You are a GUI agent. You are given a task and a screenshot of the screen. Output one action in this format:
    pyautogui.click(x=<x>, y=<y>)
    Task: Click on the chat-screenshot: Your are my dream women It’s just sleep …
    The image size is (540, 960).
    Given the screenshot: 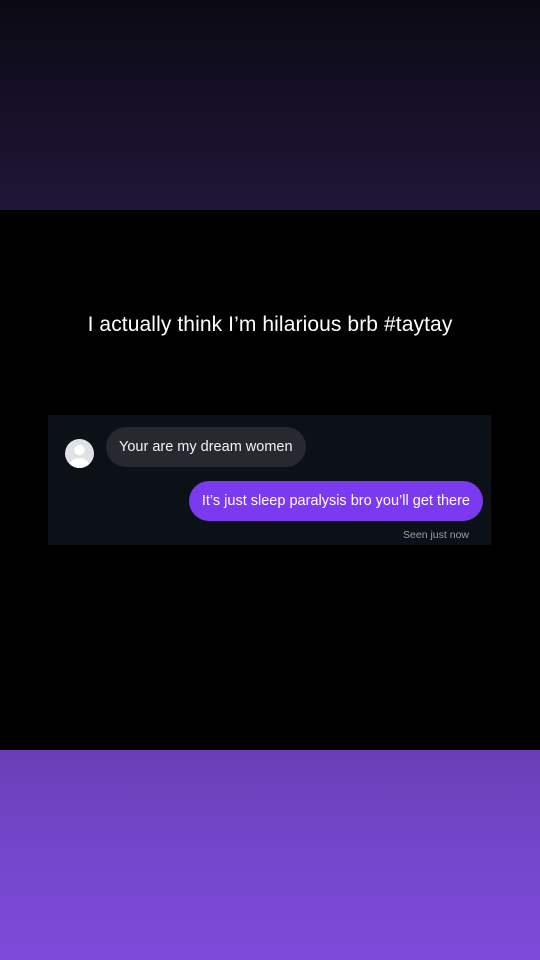 What is the action you would take?
    pyautogui.click(x=269, y=480)
    